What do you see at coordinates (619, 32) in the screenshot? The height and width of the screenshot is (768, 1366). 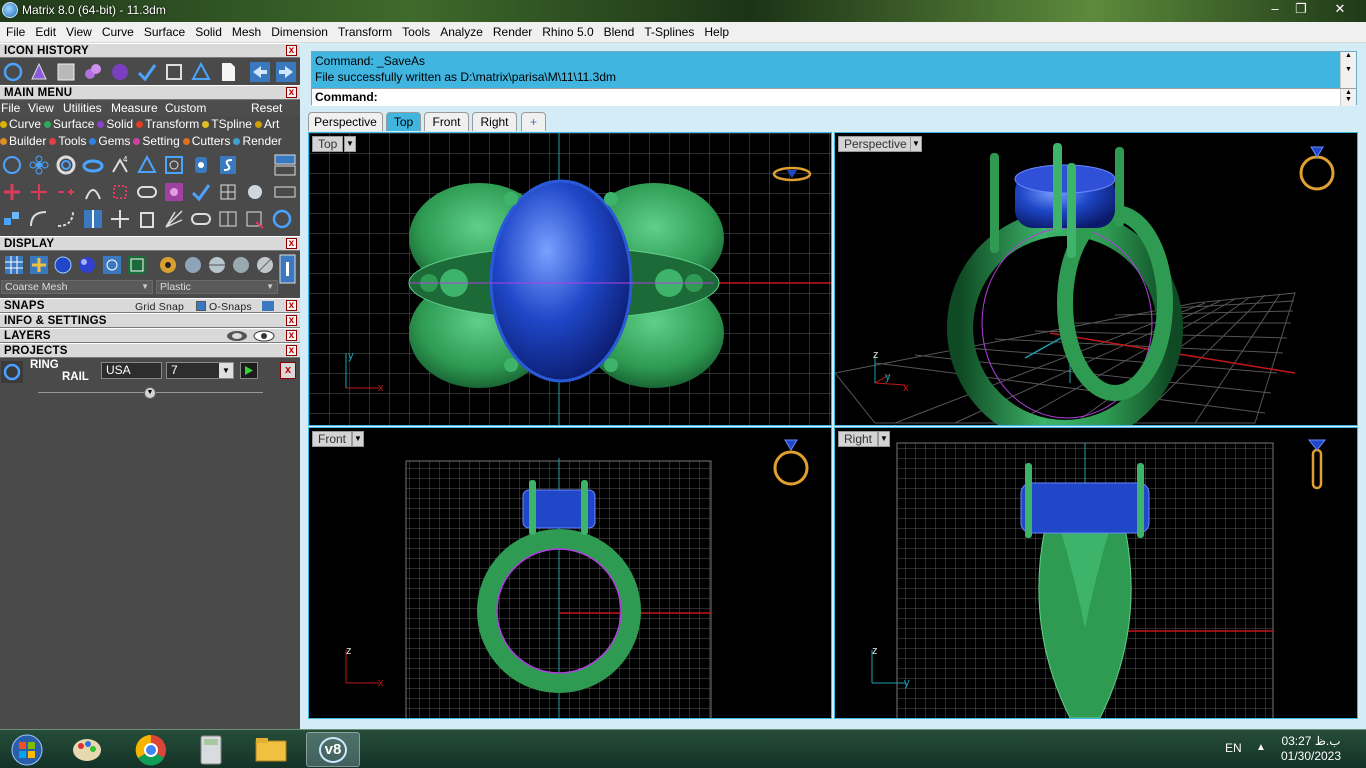 I see `menu-blend: Blend` at bounding box center [619, 32].